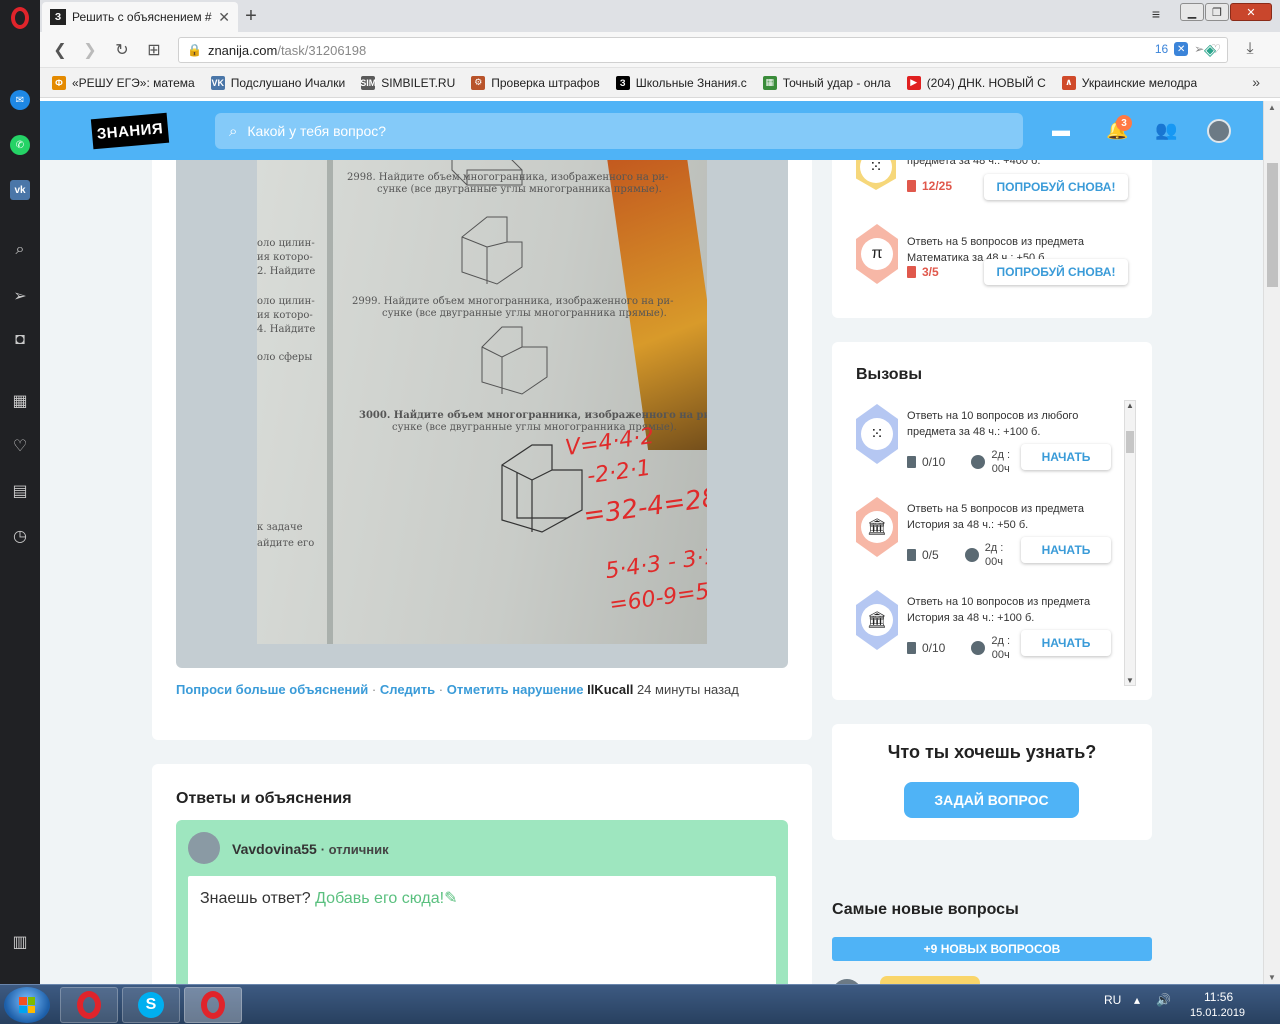  Describe the element at coordinates (130, 131) in the screenshot. I see `znania-logo: ЗНАНИЯ` at that location.